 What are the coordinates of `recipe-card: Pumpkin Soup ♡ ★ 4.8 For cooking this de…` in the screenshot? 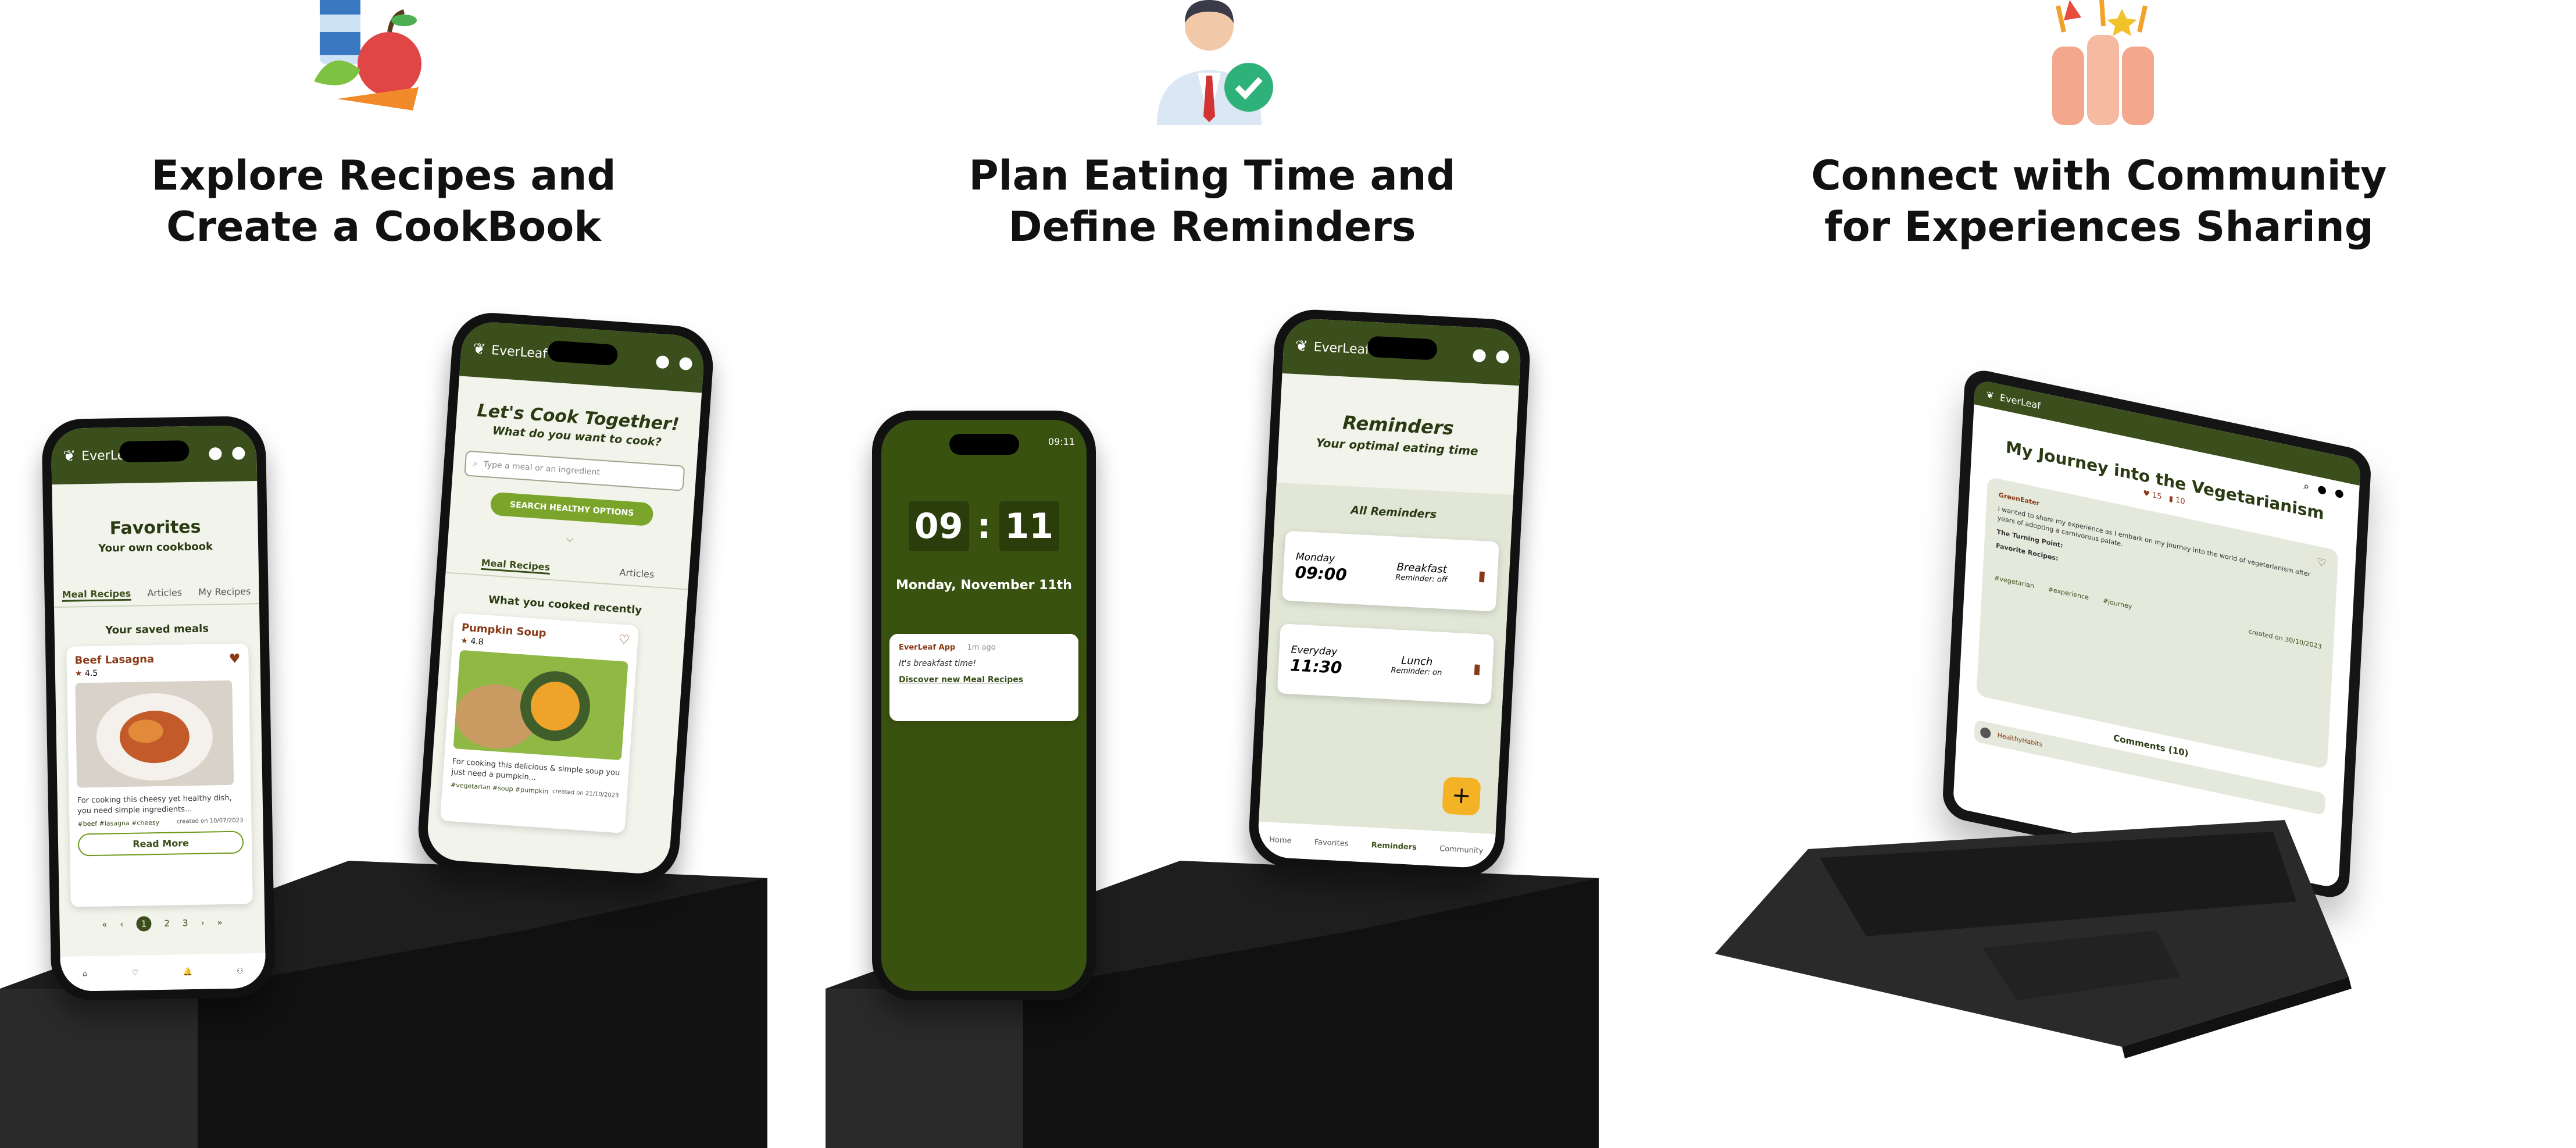 It's located at (539, 723).